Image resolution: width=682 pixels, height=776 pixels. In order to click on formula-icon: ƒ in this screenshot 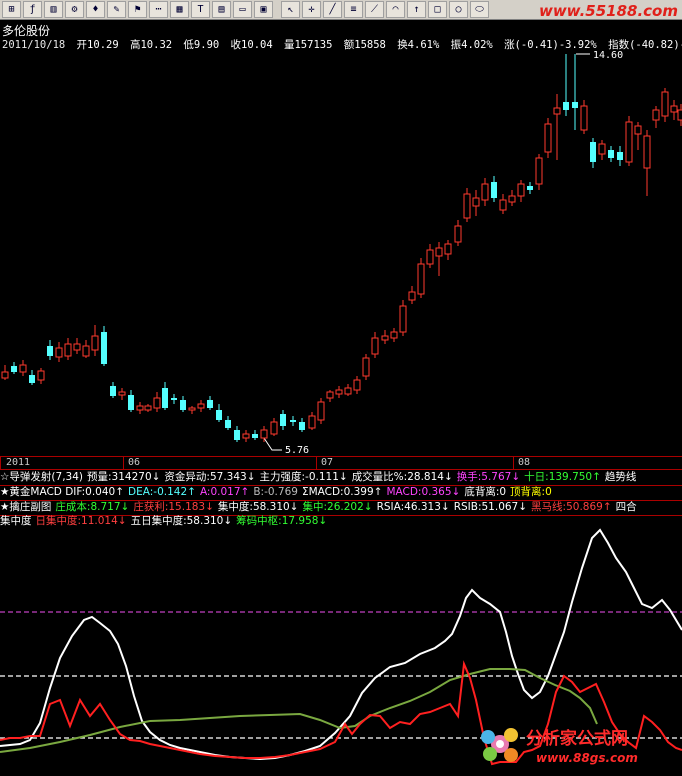, I will do `click(32, 9)`.